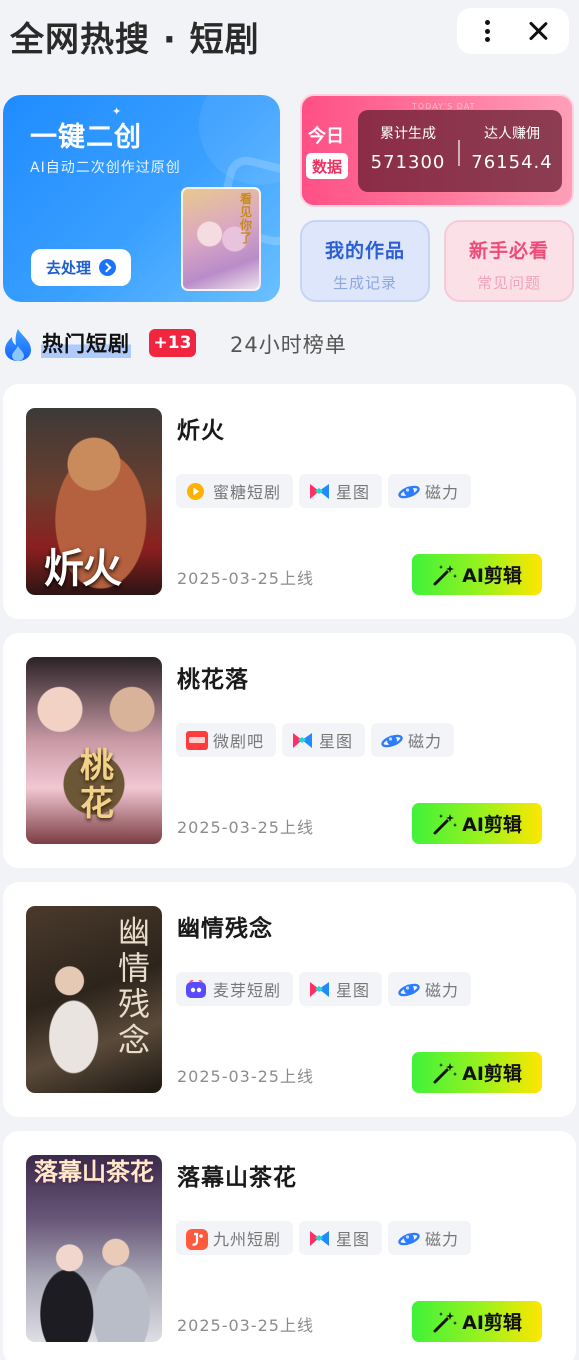 This screenshot has width=579, height=1360. What do you see at coordinates (289, 40) in the screenshot?
I see `top-bar: 全网热搜 · 短剧` at bounding box center [289, 40].